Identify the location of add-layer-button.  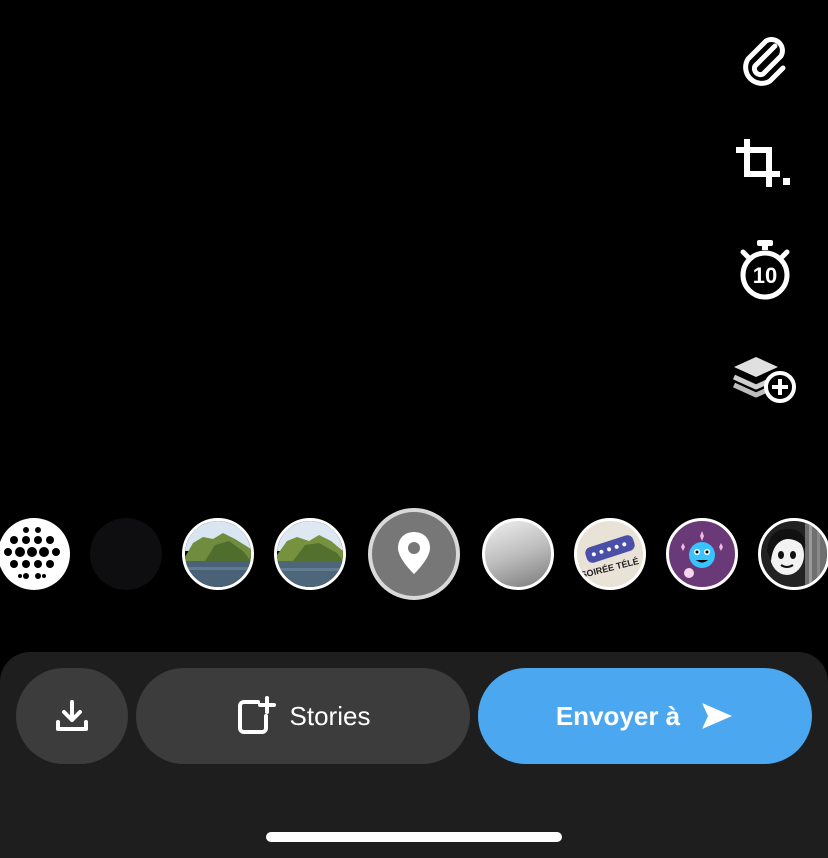
(765, 380).